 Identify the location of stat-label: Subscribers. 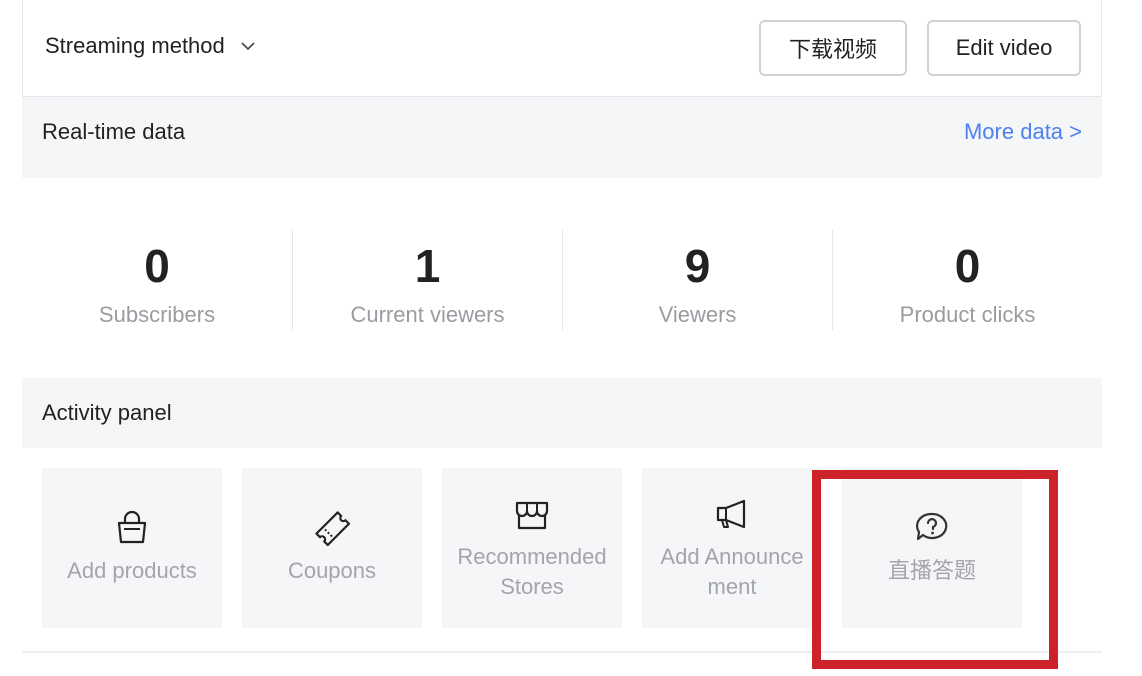
(157, 314).